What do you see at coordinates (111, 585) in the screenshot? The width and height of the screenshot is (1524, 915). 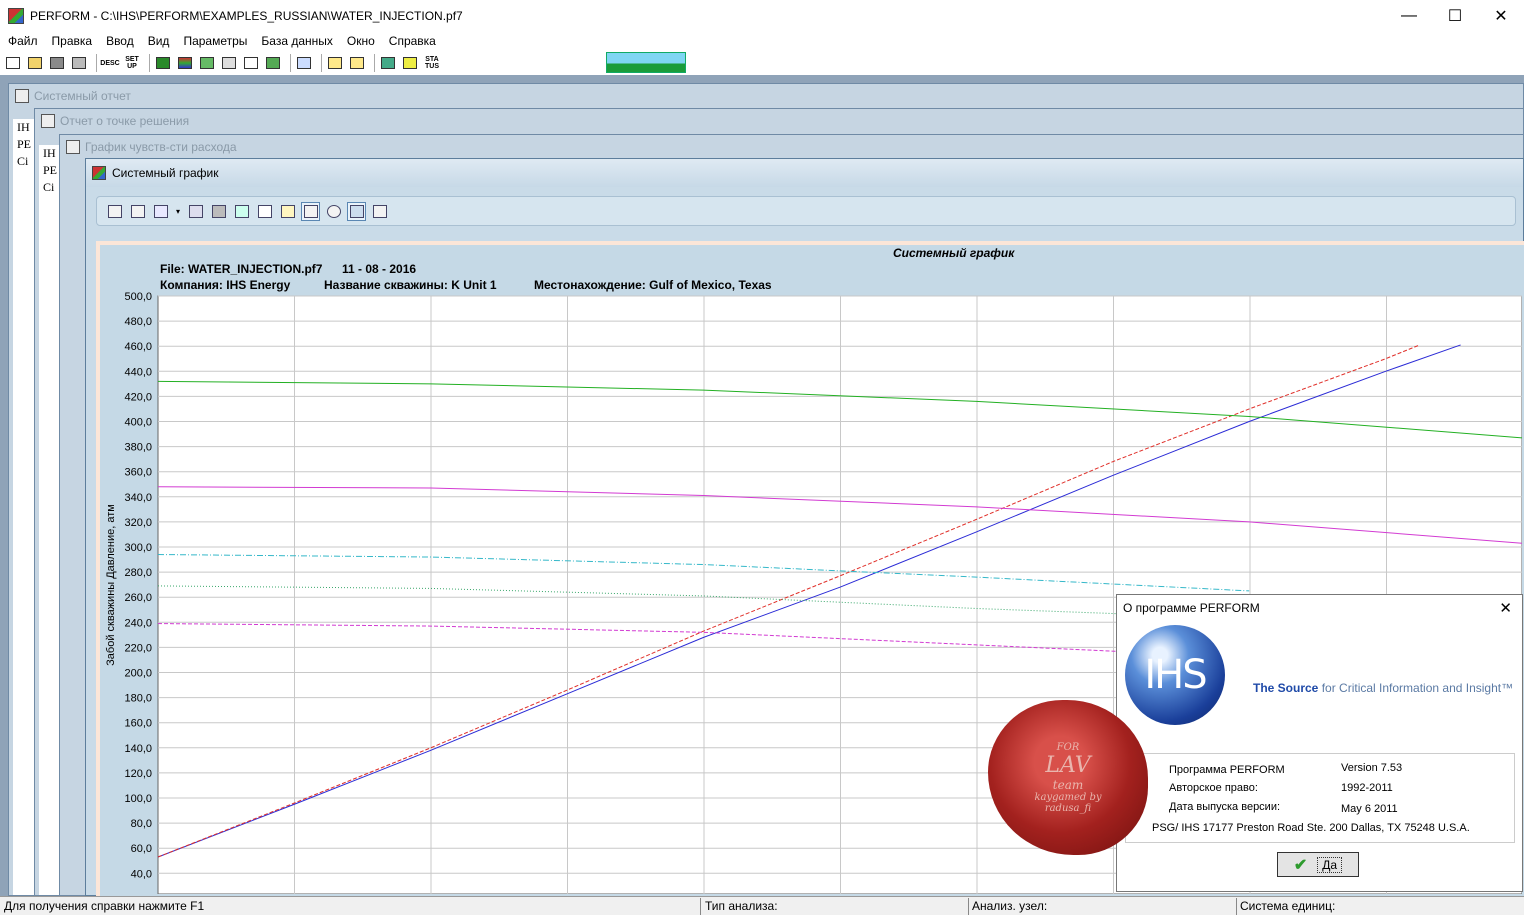 I see `y-axis-label: Забой скважины Давление, атм` at bounding box center [111, 585].